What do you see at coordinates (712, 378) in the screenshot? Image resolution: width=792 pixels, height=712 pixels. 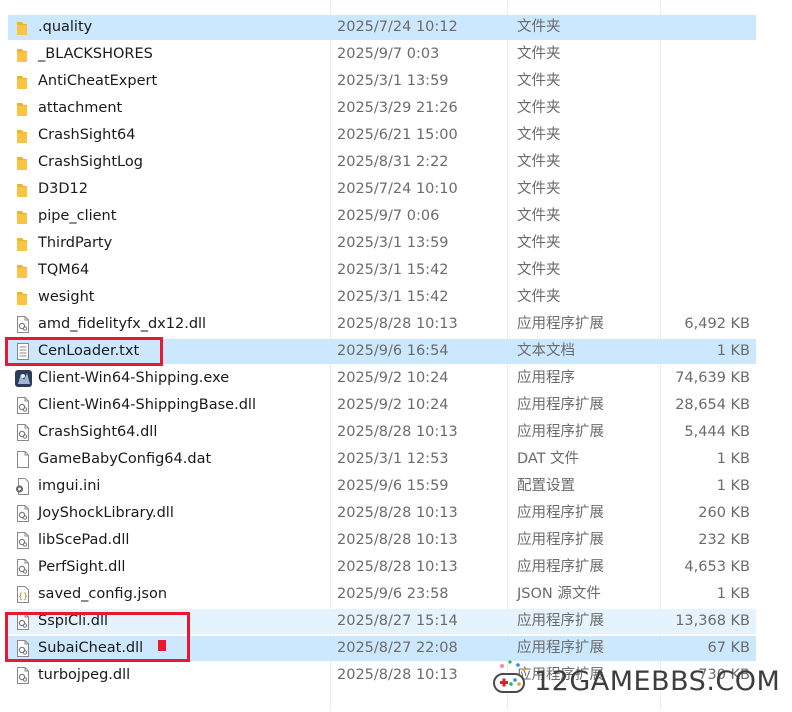 I see `file-size: 74,639 KB` at bounding box center [712, 378].